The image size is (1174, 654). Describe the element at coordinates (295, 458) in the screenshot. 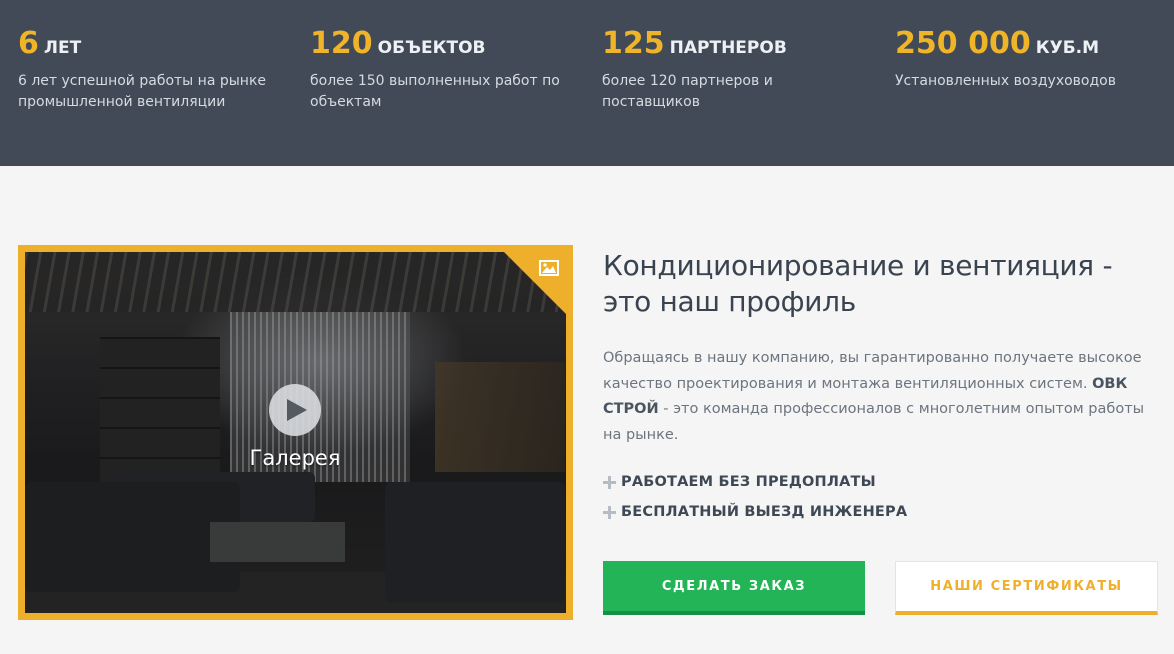

I see `gallery-label: Галерея` at that location.